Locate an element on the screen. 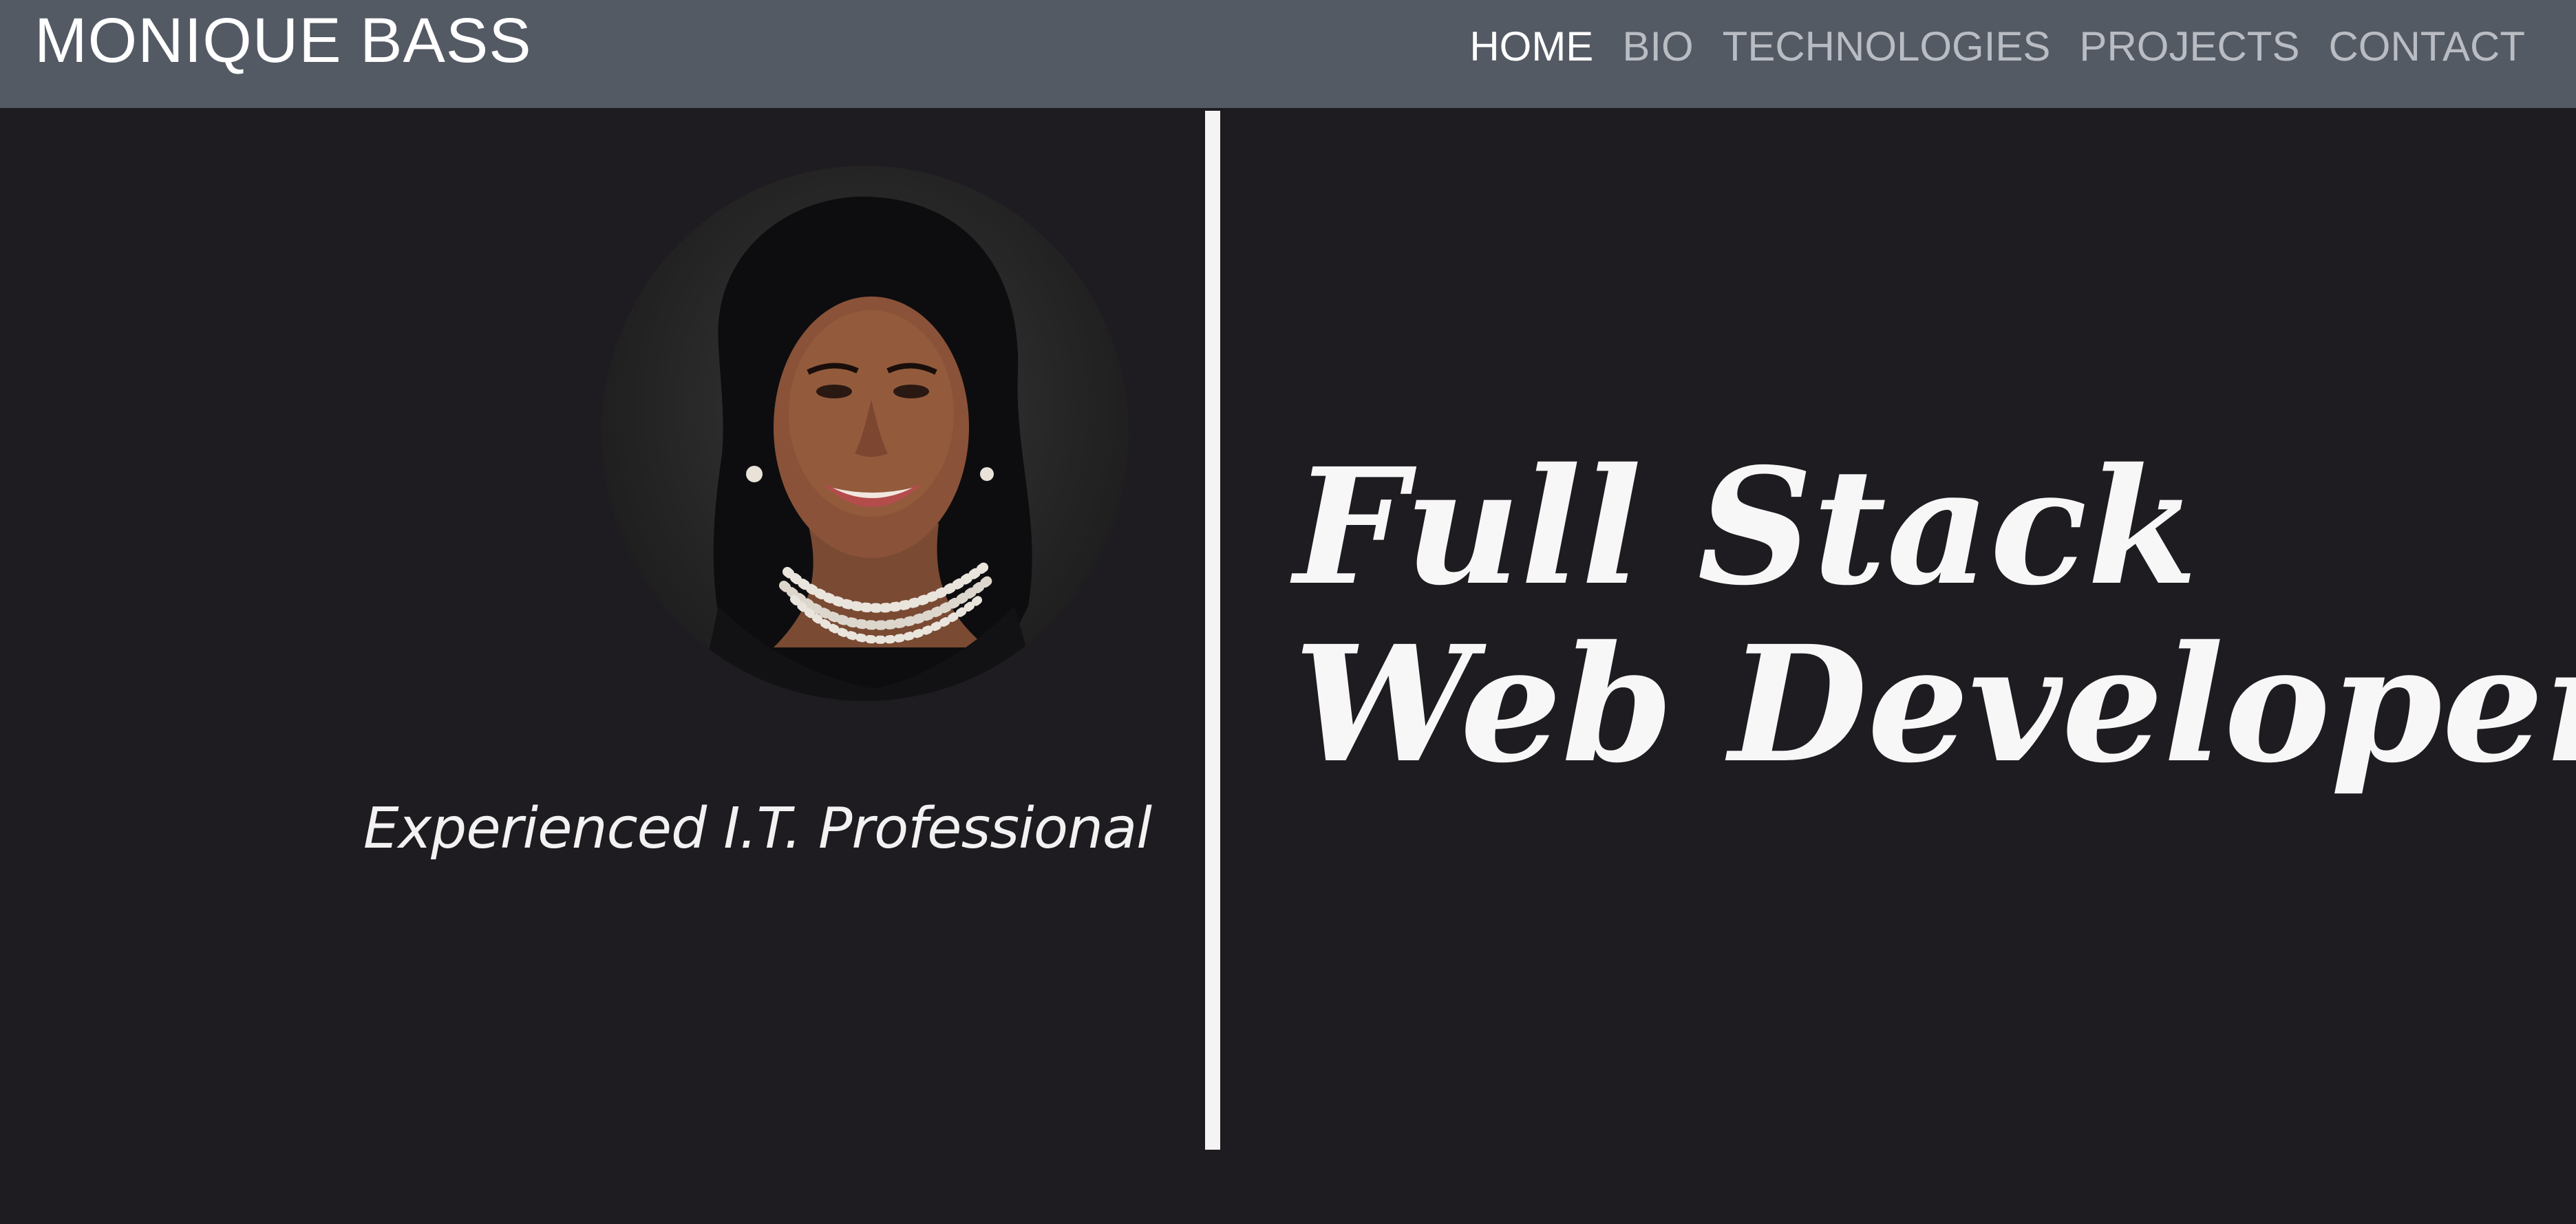 This screenshot has height=1224, width=2576. profile-portrait-image is located at coordinates (870, 448).